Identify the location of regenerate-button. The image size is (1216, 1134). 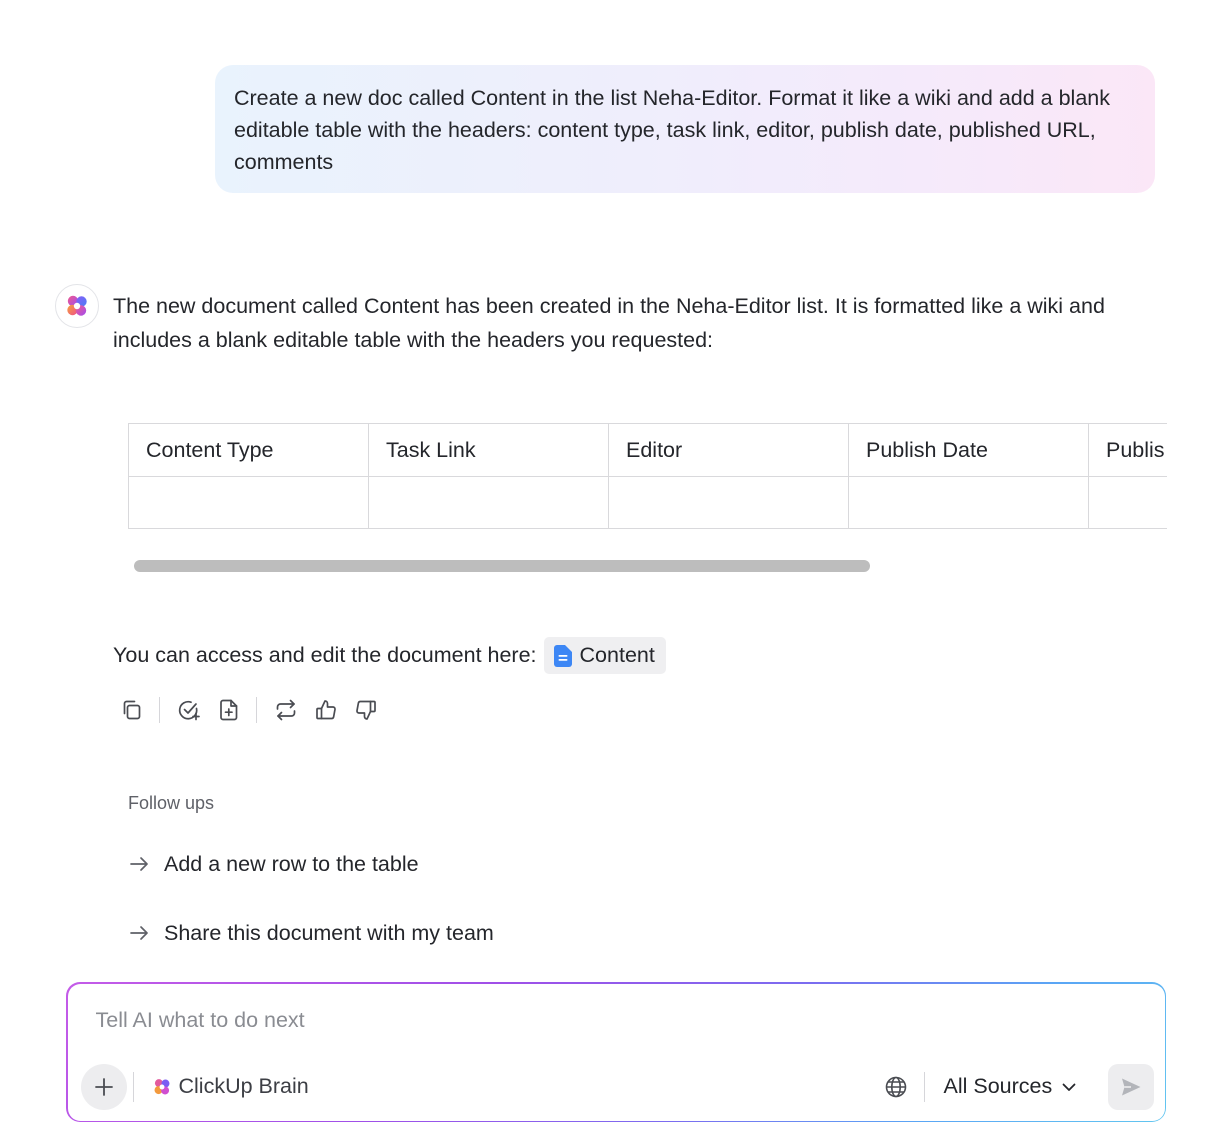
(286, 710).